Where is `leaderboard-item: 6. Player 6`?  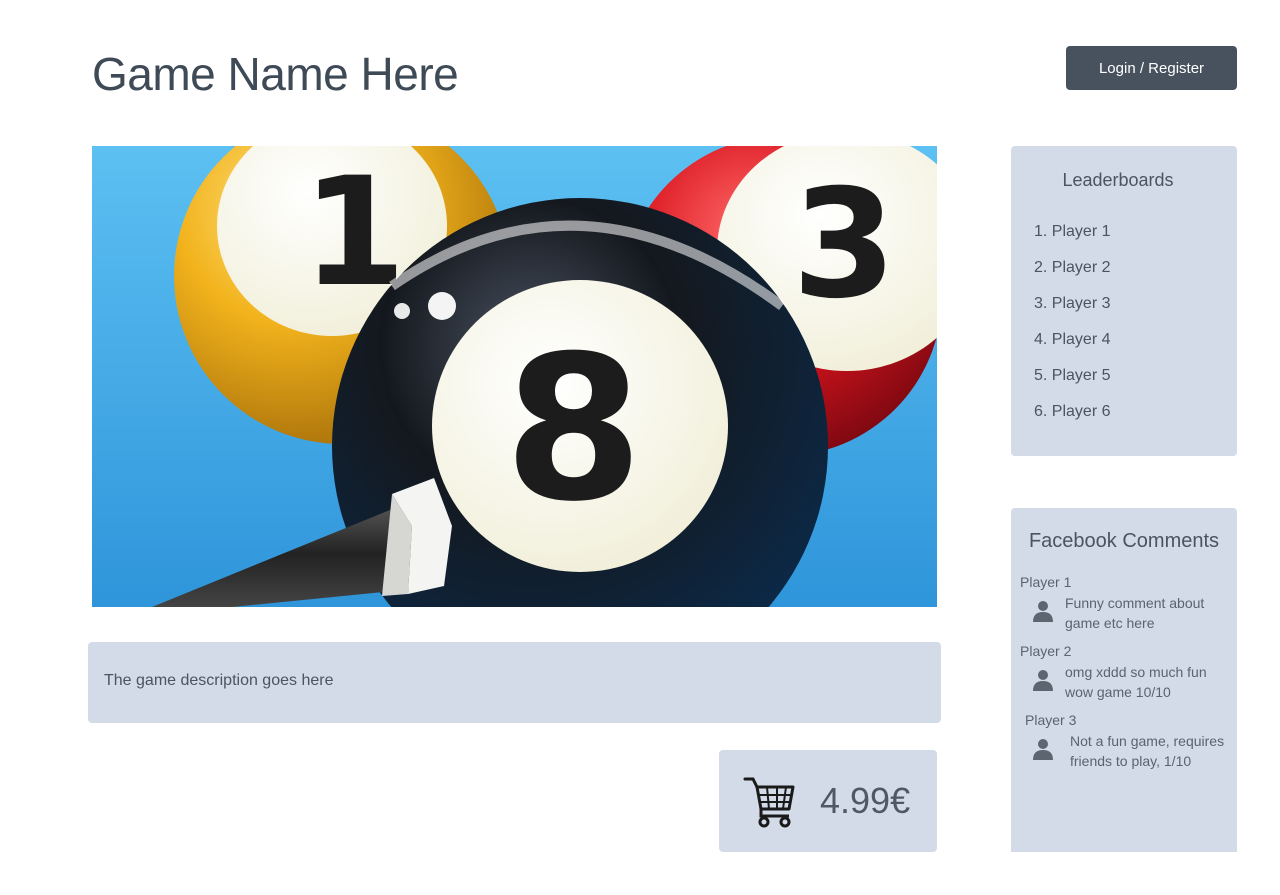 leaderboard-item: 6. Player 6 is located at coordinates (1072, 411).